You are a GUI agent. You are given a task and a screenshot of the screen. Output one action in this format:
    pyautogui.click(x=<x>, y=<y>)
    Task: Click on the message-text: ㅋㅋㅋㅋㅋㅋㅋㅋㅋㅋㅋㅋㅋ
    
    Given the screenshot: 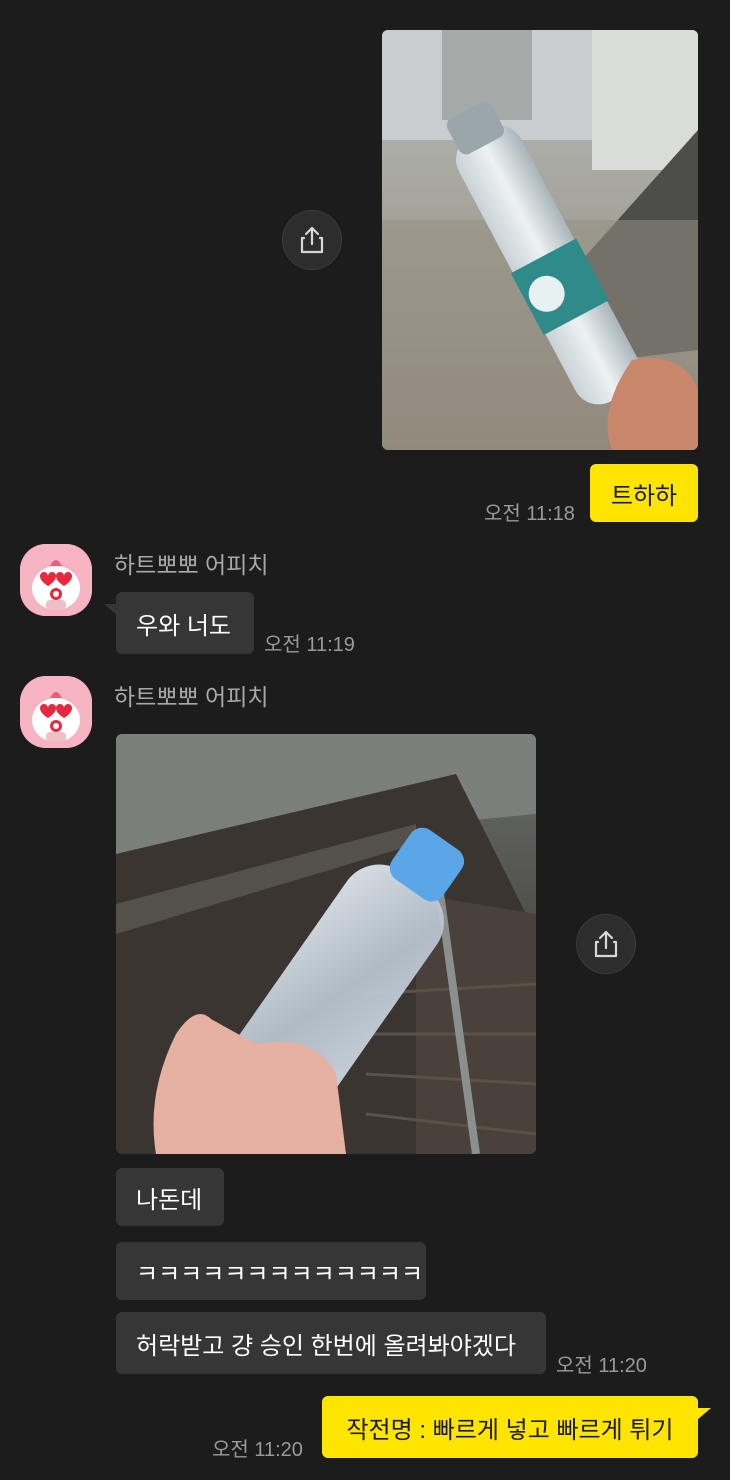 What is the action you would take?
    pyautogui.click(x=280, y=1274)
    